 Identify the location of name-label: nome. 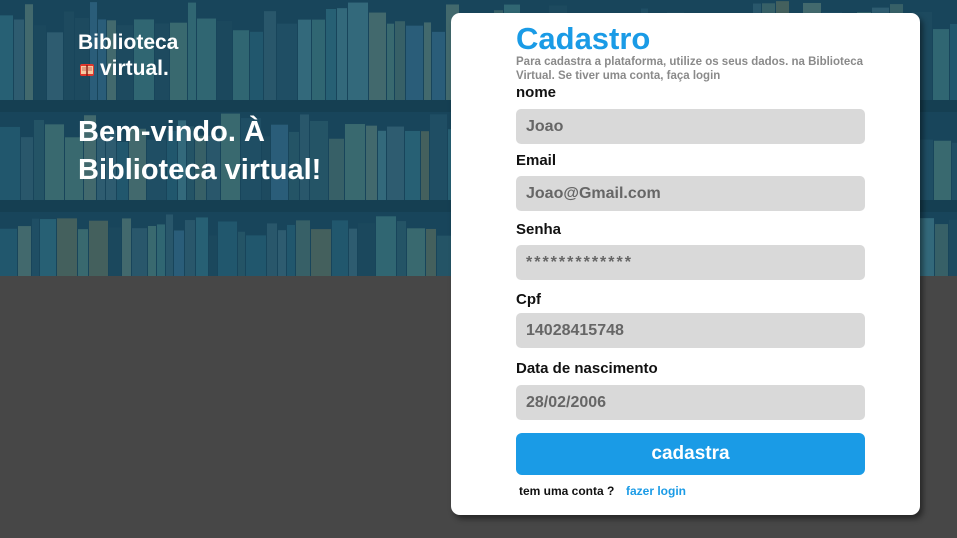
(536, 92).